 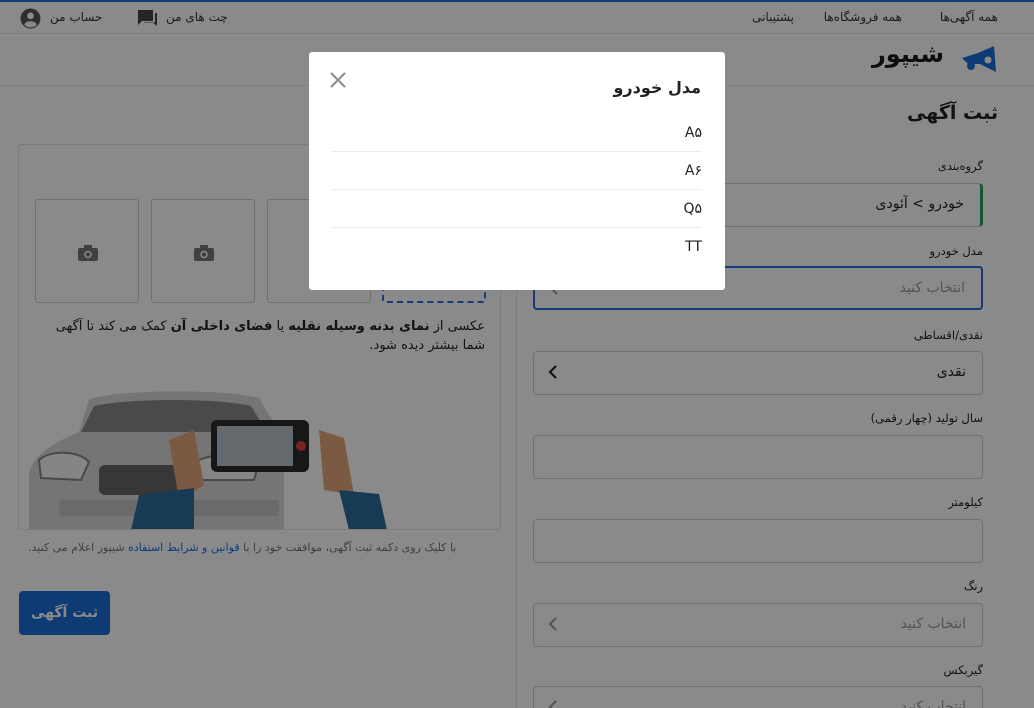 I want to click on car-model-modal: مدل خودرو A۵ A۶ Q۵ TT, so click(x=517, y=171).